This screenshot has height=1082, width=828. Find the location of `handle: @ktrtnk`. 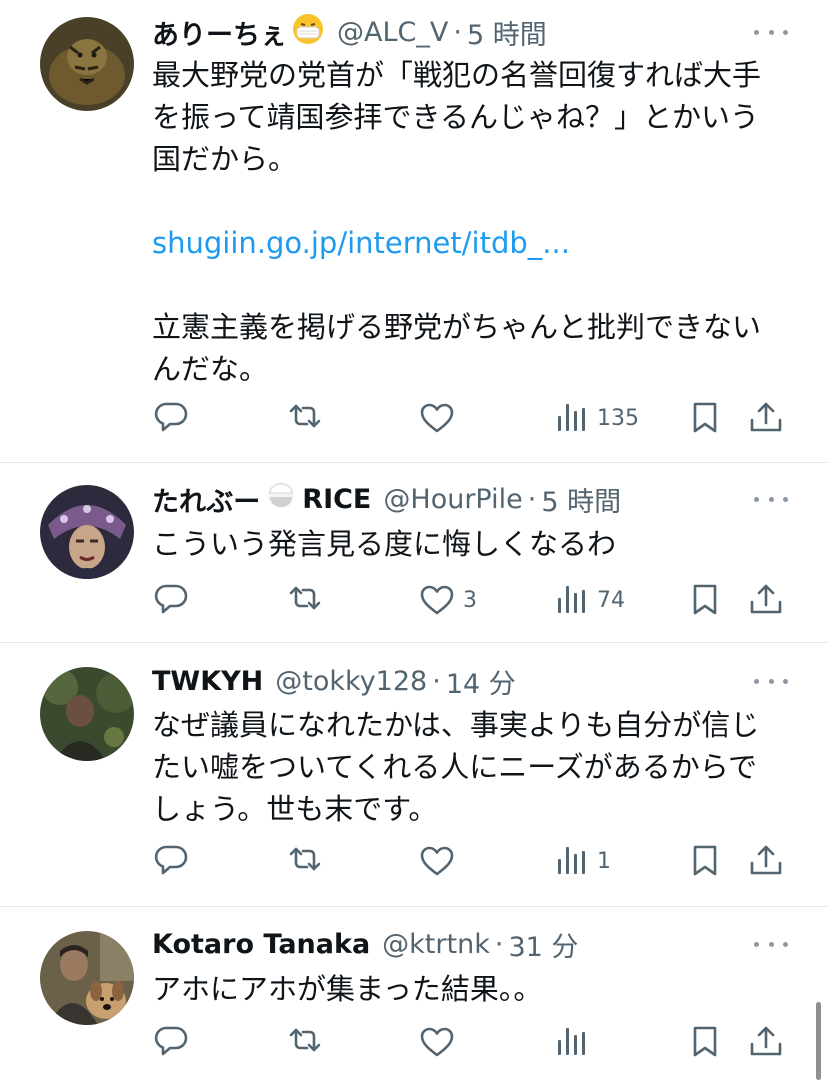

handle: @ktrtnk is located at coordinates (436, 944).